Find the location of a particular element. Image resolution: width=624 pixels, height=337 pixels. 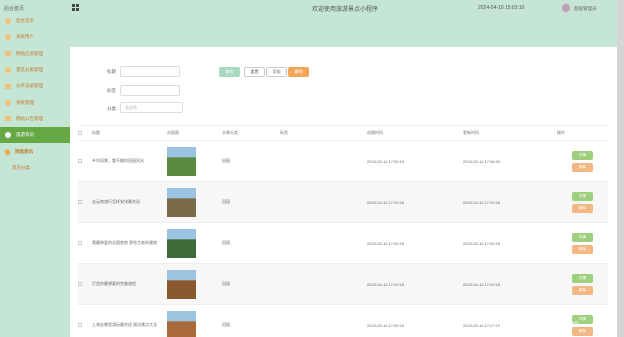

col-category: 文章分类 is located at coordinates (251, 133).